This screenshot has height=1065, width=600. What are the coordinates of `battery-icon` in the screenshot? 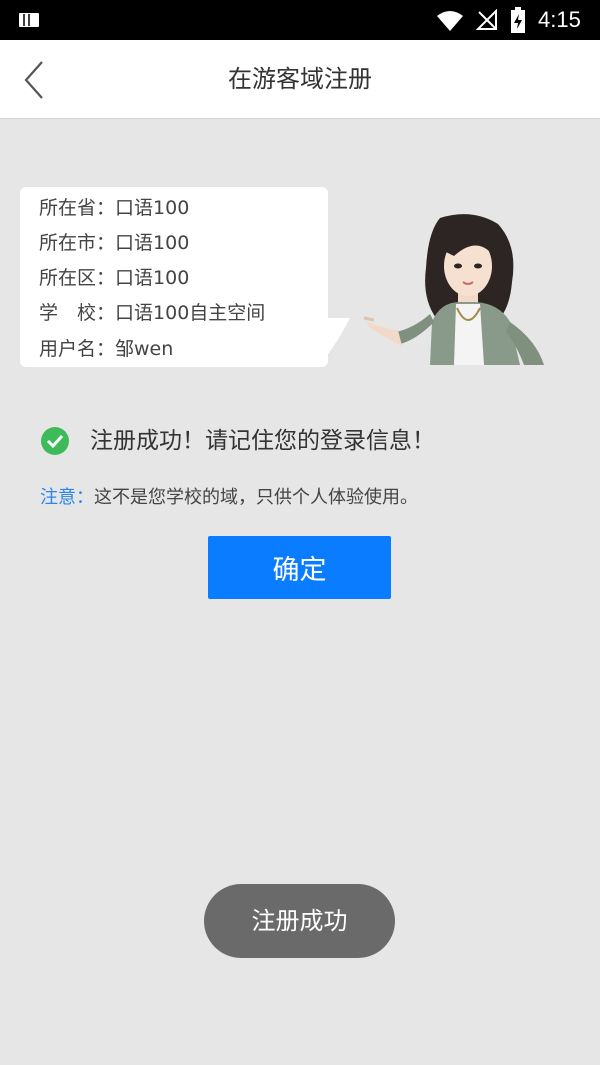 It's located at (518, 20).